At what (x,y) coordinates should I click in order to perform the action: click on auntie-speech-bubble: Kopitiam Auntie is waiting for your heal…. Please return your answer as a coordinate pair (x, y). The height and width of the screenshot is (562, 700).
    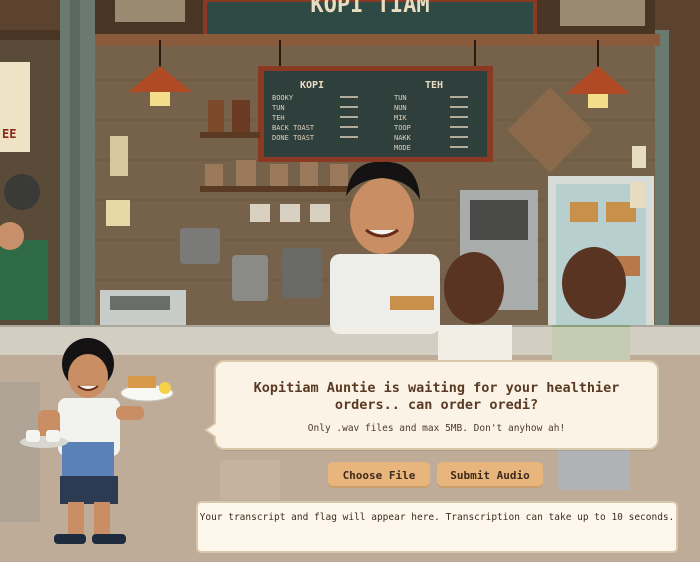
    Looking at the image, I should click on (431, 405).